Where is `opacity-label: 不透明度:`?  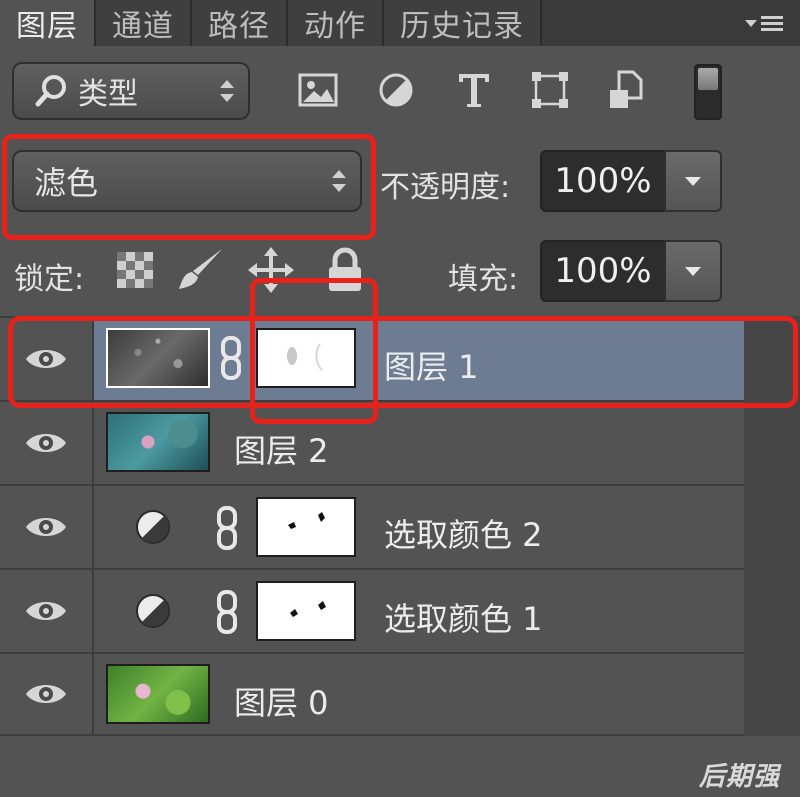 opacity-label: 不透明度: is located at coordinates (445, 187).